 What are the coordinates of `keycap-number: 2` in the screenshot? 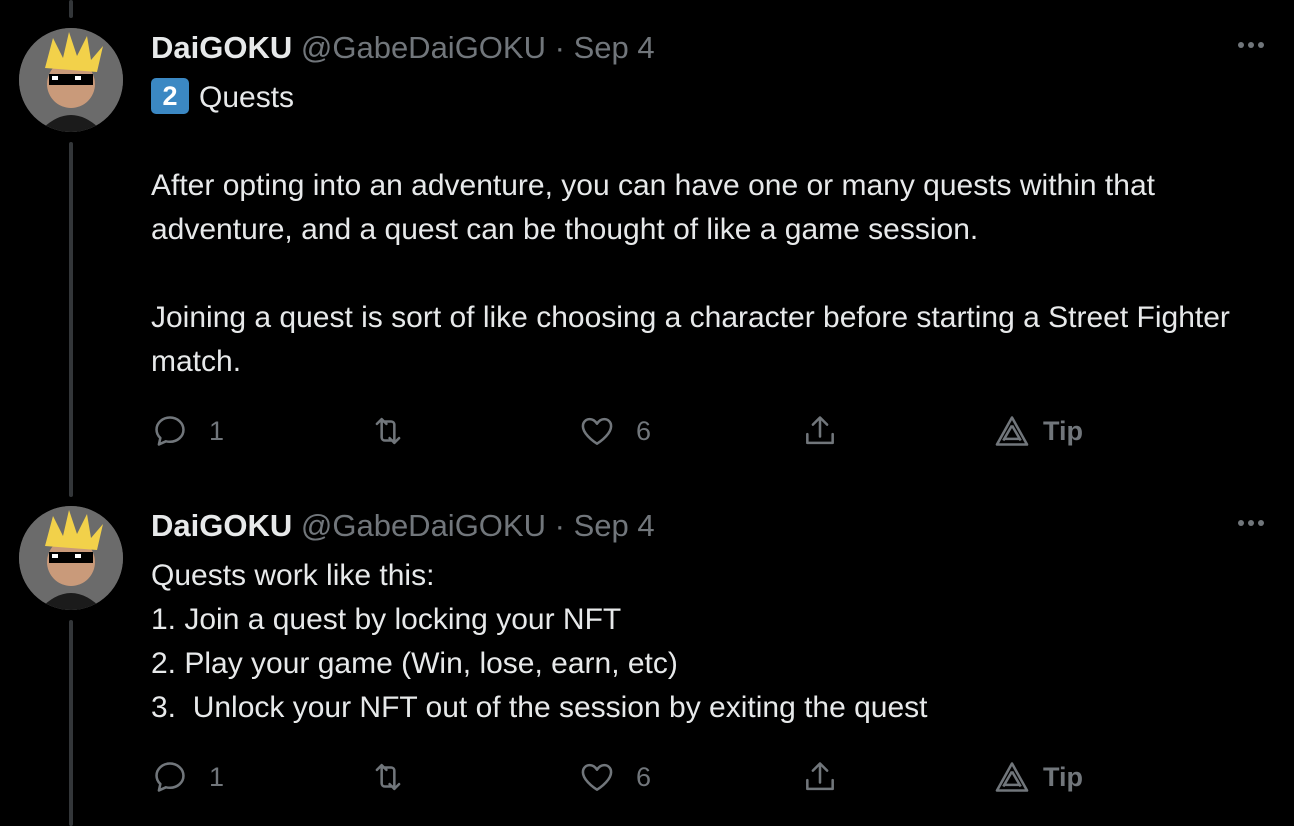 It's located at (170, 96).